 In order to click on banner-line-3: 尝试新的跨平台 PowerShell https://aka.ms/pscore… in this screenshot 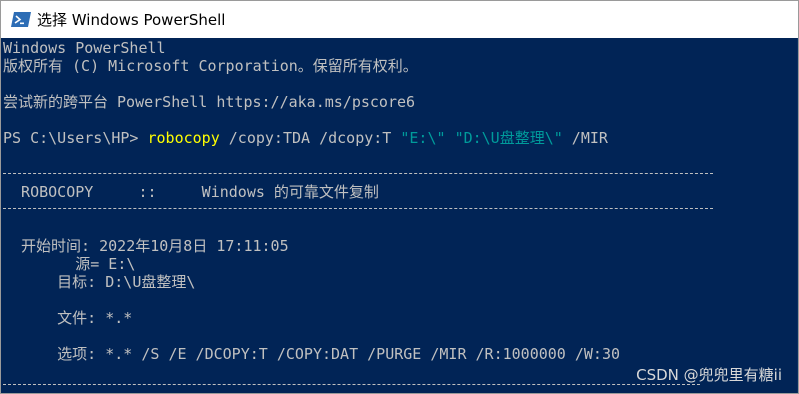, I will do `click(209, 102)`.